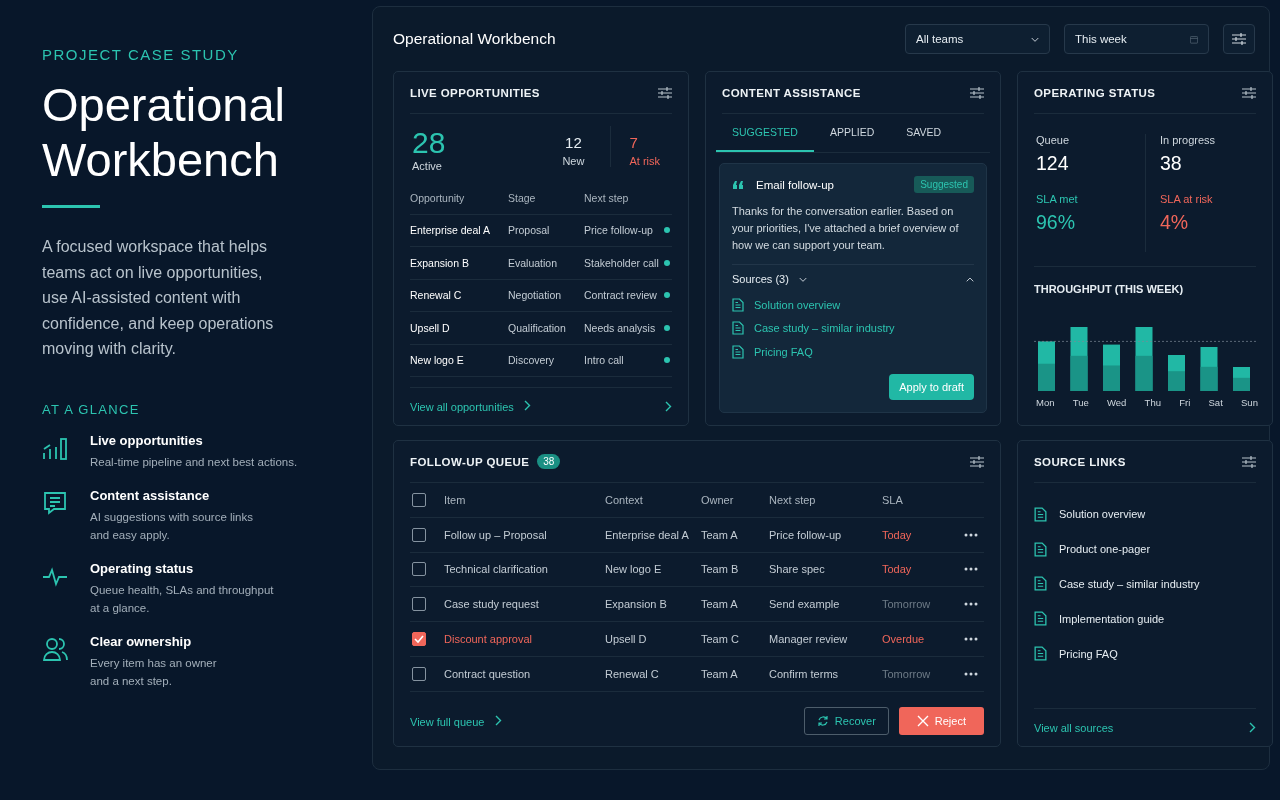 The height and width of the screenshot is (800, 1280). Describe the element at coordinates (618, 230) in the screenshot. I see `table-cell: Price follow-up` at that location.